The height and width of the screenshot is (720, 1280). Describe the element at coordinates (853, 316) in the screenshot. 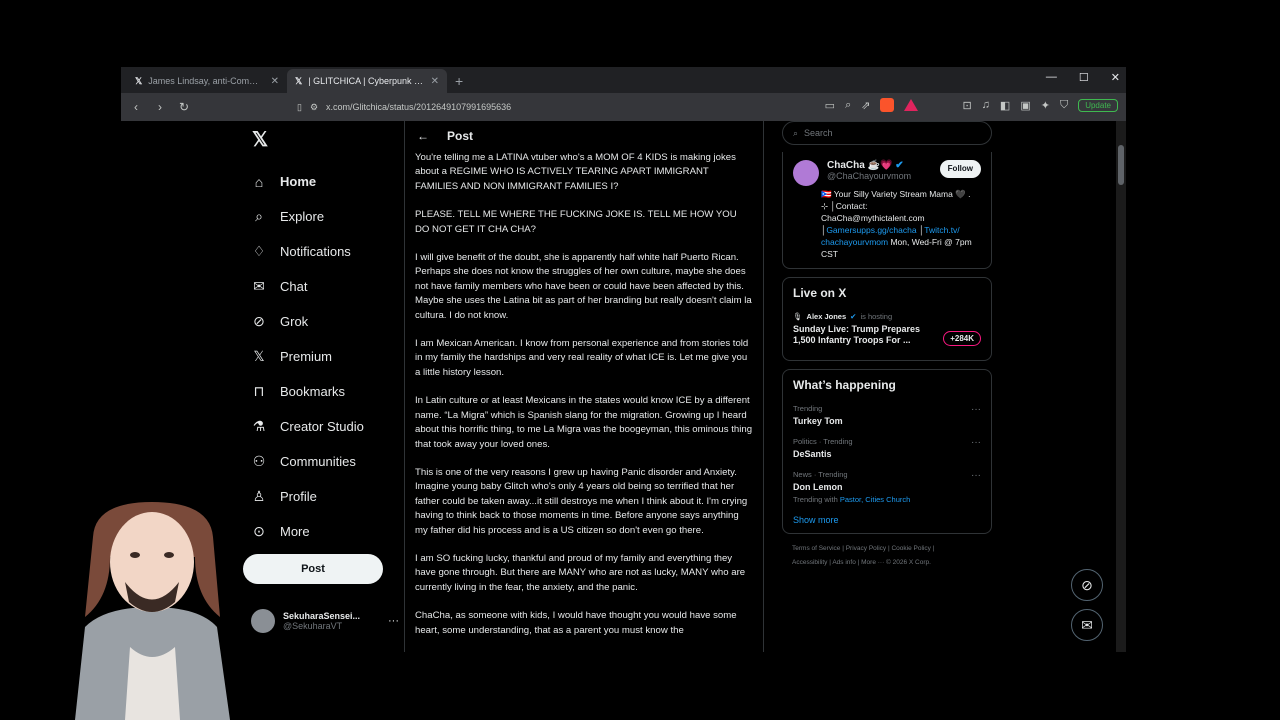

I see `verified-icon: ✔` at that location.